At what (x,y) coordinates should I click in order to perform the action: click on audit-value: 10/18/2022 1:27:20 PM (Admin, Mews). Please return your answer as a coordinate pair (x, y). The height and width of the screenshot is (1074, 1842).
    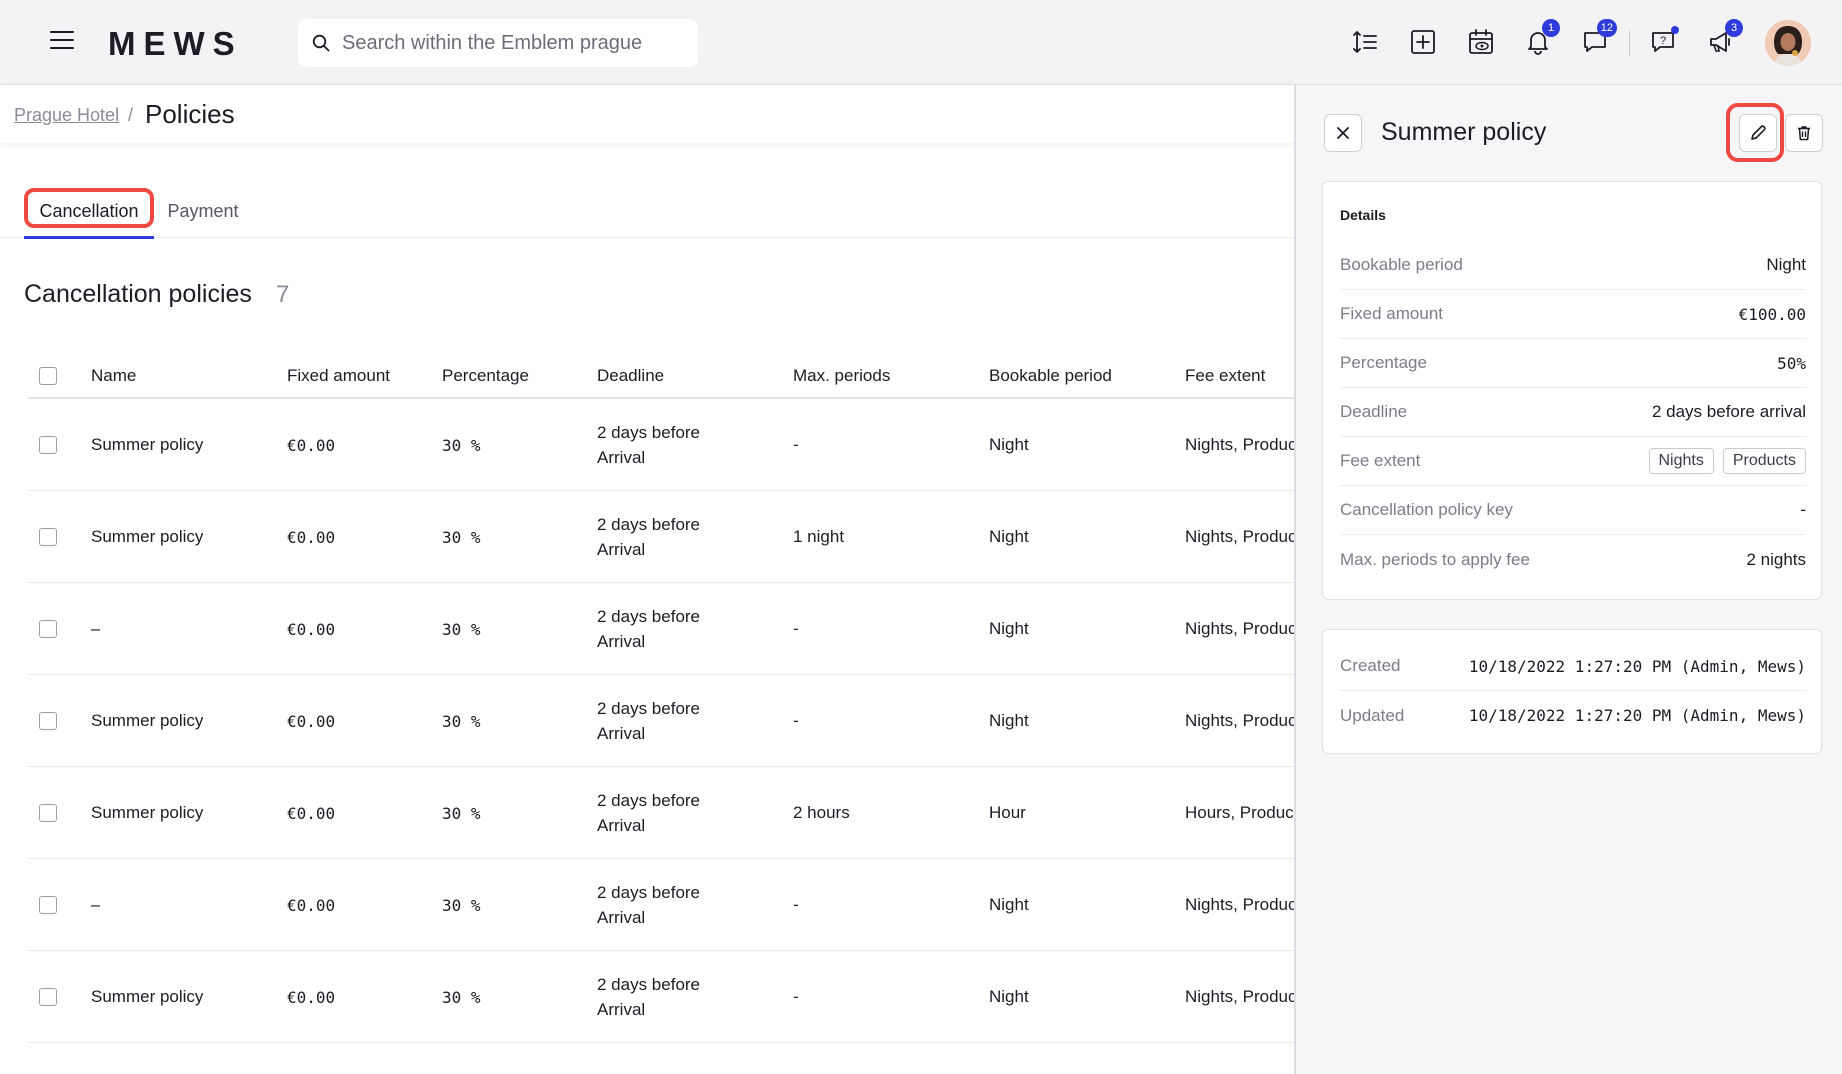
    Looking at the image, I should click on (1637, 666).